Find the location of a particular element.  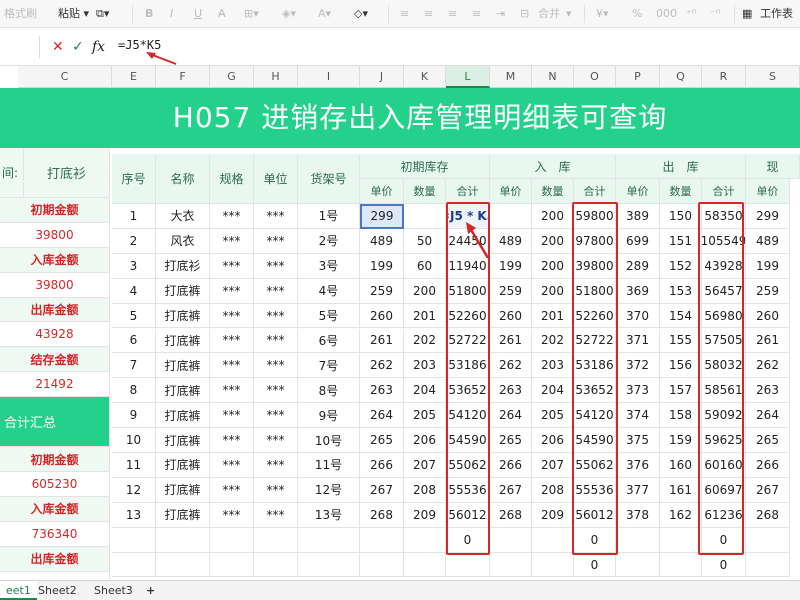

cell-inp: 263 is located at coordinates (511, 391).